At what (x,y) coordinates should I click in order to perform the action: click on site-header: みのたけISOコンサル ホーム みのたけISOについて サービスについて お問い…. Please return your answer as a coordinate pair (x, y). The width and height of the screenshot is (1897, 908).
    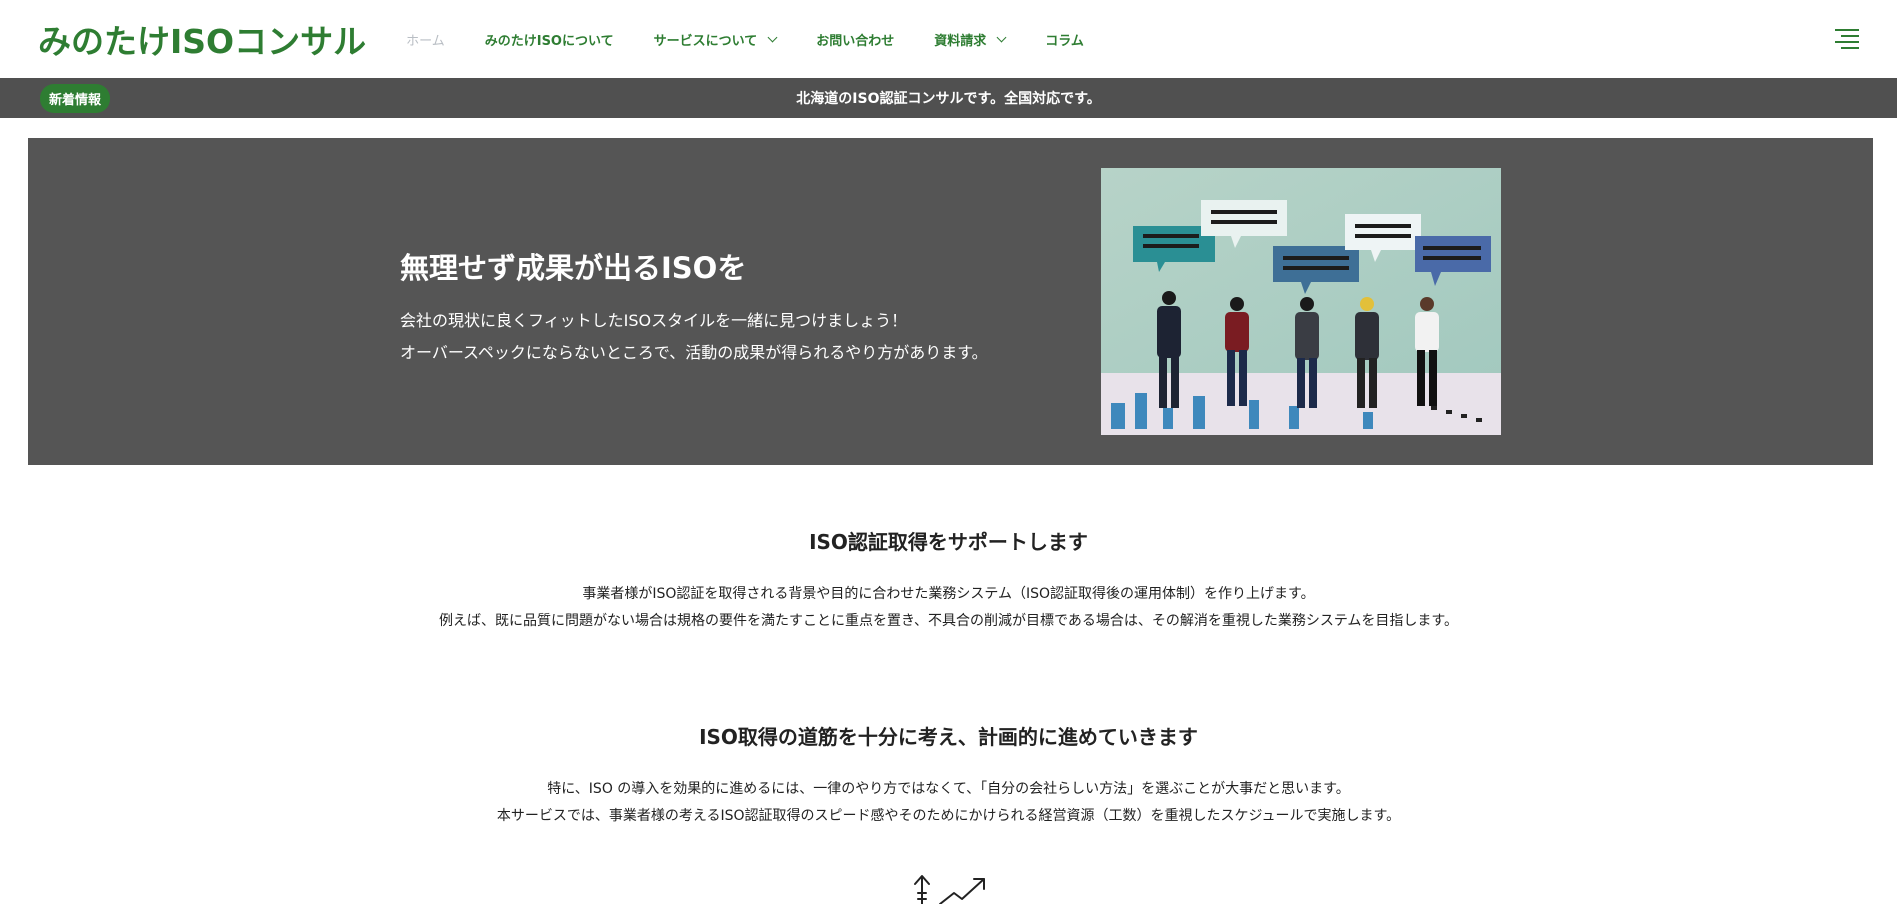
    Looking at the image, I should click on (948, 39).